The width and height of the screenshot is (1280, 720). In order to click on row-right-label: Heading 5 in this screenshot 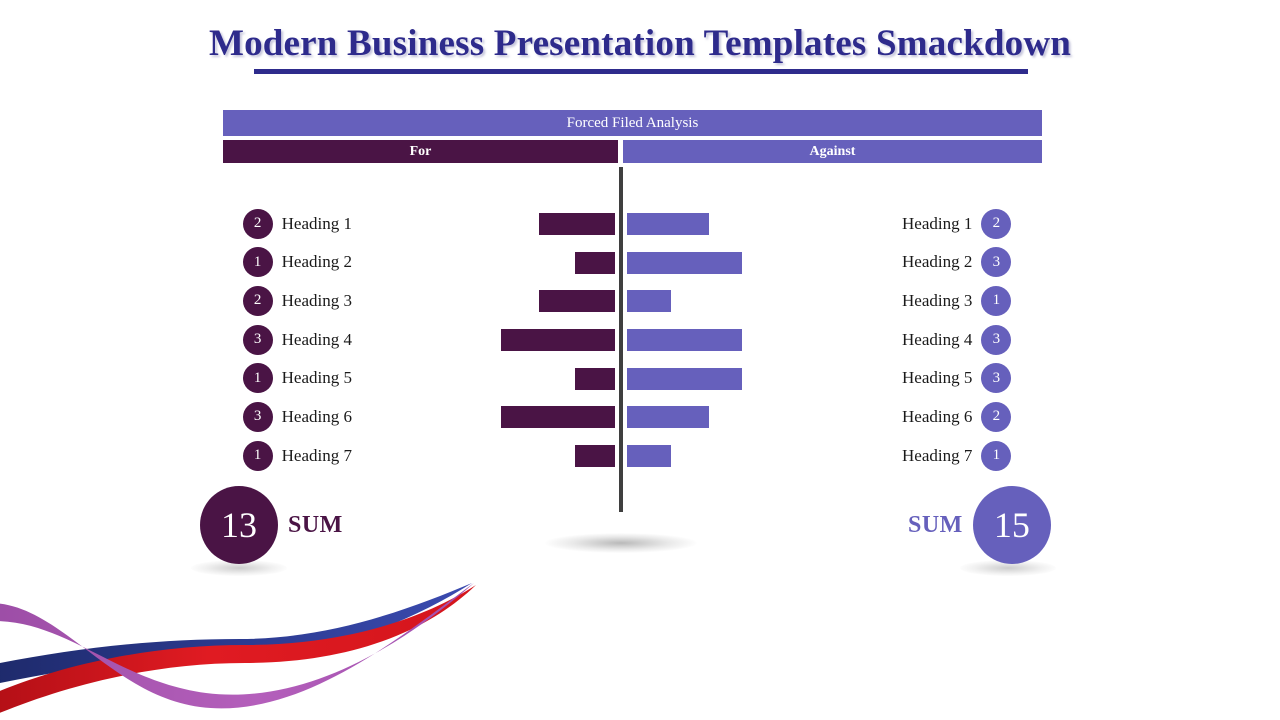, I will do `click(937, 378)`.